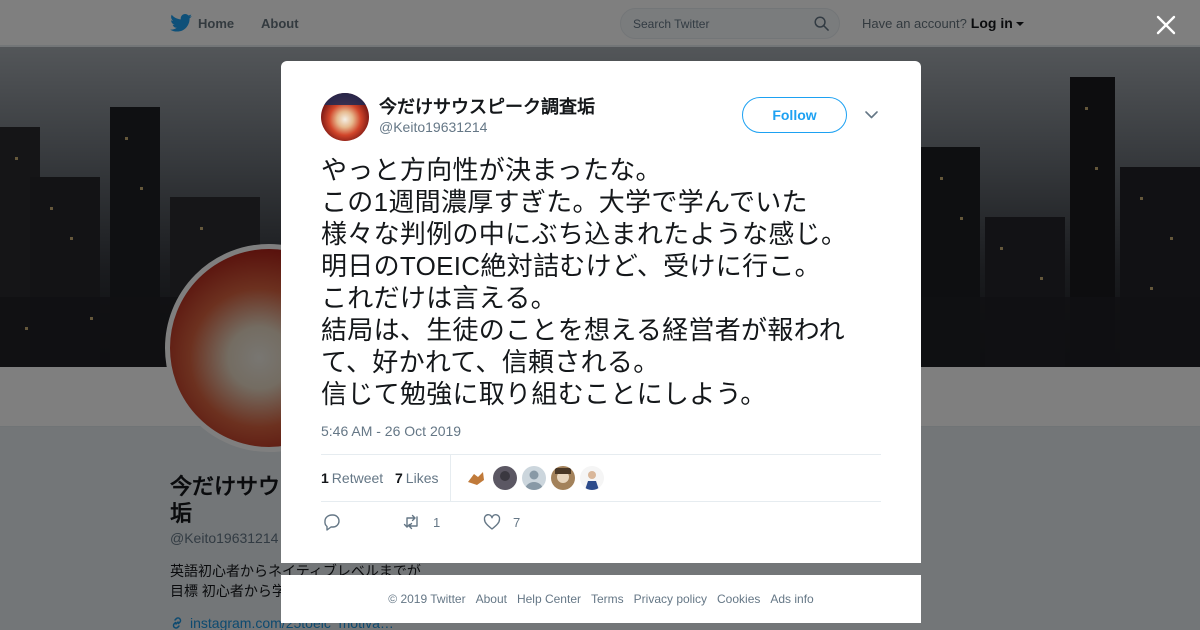 Image resolution: width=1200 pixels, height=630 pixels. I want to click on liker-avatars, so click(536, 478).